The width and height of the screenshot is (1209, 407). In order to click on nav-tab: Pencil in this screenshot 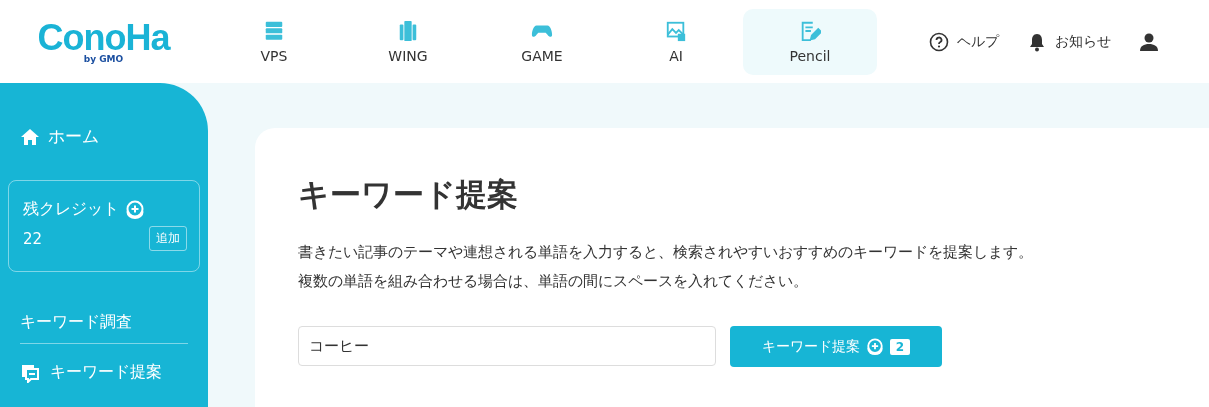, I will do `click(810, 41)`.